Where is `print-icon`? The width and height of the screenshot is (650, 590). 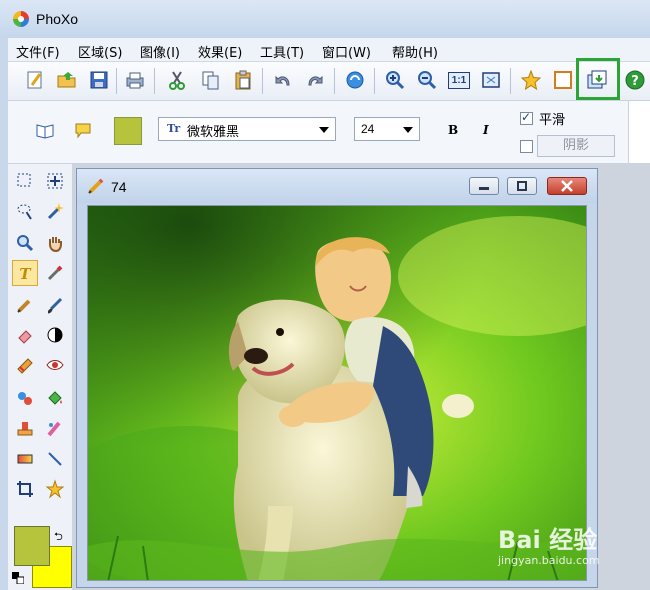 print-icon is located at coordinates (135, 80).